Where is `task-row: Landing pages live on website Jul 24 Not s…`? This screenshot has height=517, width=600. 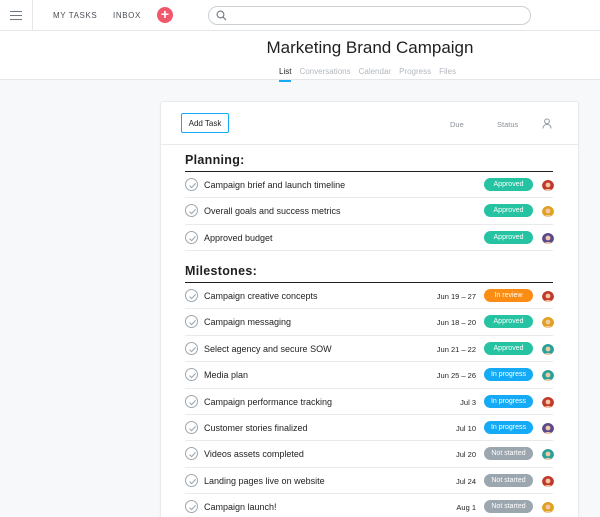
task-row: Landing pages live on website Jul 24 Not s… is located at coordinates (369, 481).